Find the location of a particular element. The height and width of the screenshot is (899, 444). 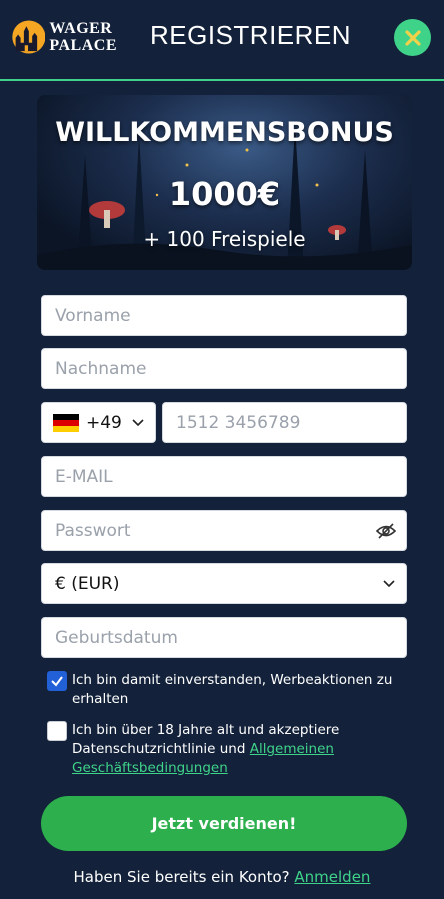

logo: WAGER PALACE is located at coordinates (63, 37).